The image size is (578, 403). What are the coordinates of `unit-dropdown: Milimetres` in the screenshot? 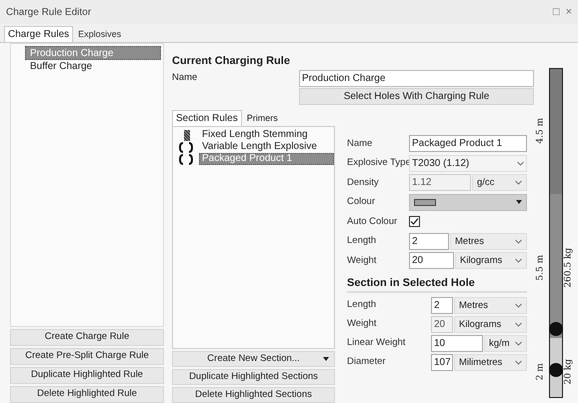 It's located at (490, 362).